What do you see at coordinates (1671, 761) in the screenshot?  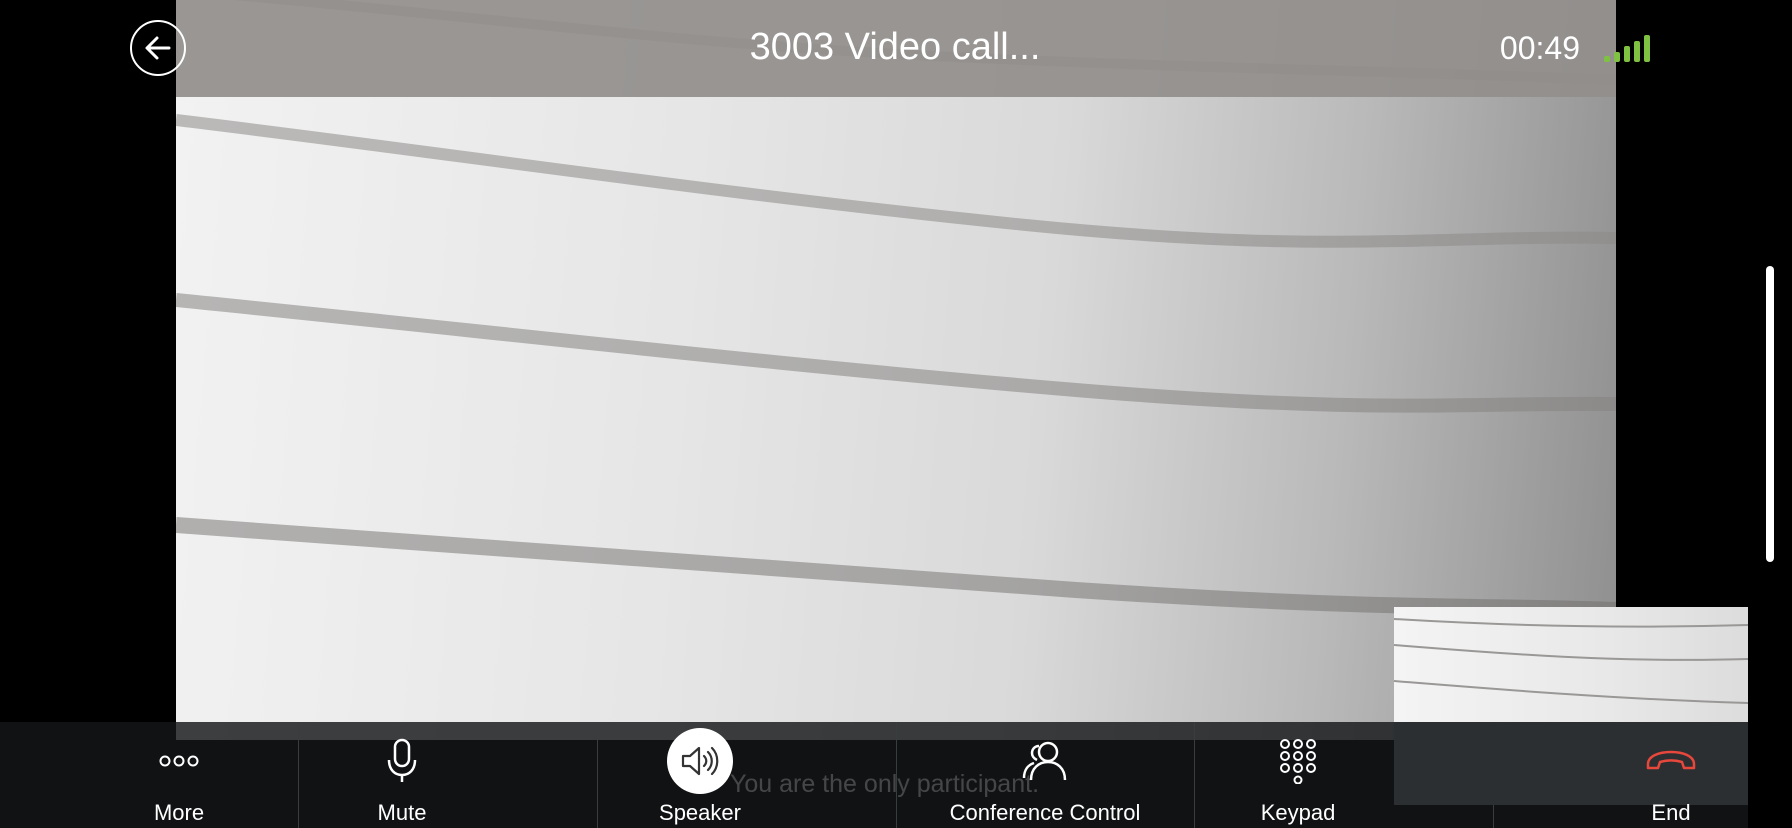 I see `end-call-icon` at bounding box center [1671, 761].